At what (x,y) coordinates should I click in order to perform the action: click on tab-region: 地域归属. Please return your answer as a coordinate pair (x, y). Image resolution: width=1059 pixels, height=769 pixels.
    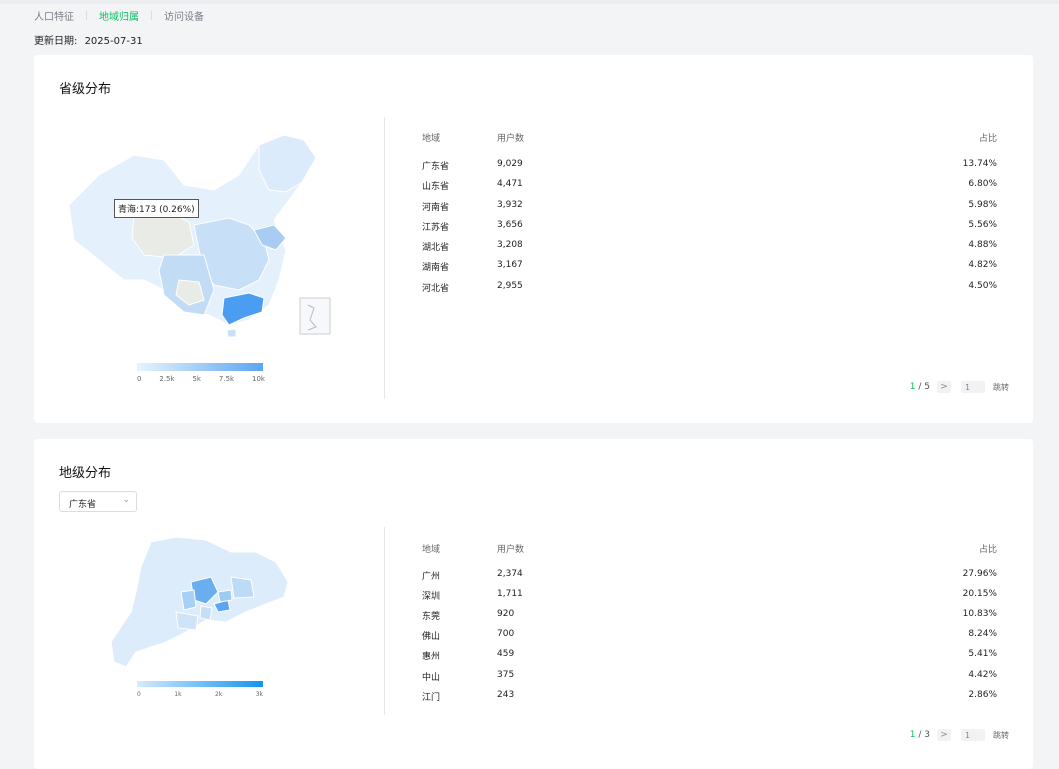
    Looking at the image, I should click on (119, 15).